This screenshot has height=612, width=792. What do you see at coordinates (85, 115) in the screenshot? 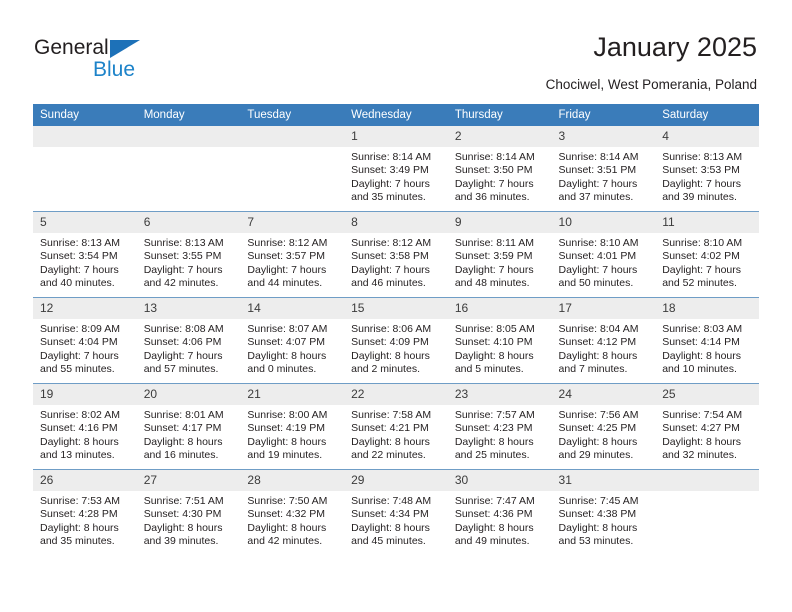
I see `weekday-header-sunday: Sunday` at bounding box center [85, 115].